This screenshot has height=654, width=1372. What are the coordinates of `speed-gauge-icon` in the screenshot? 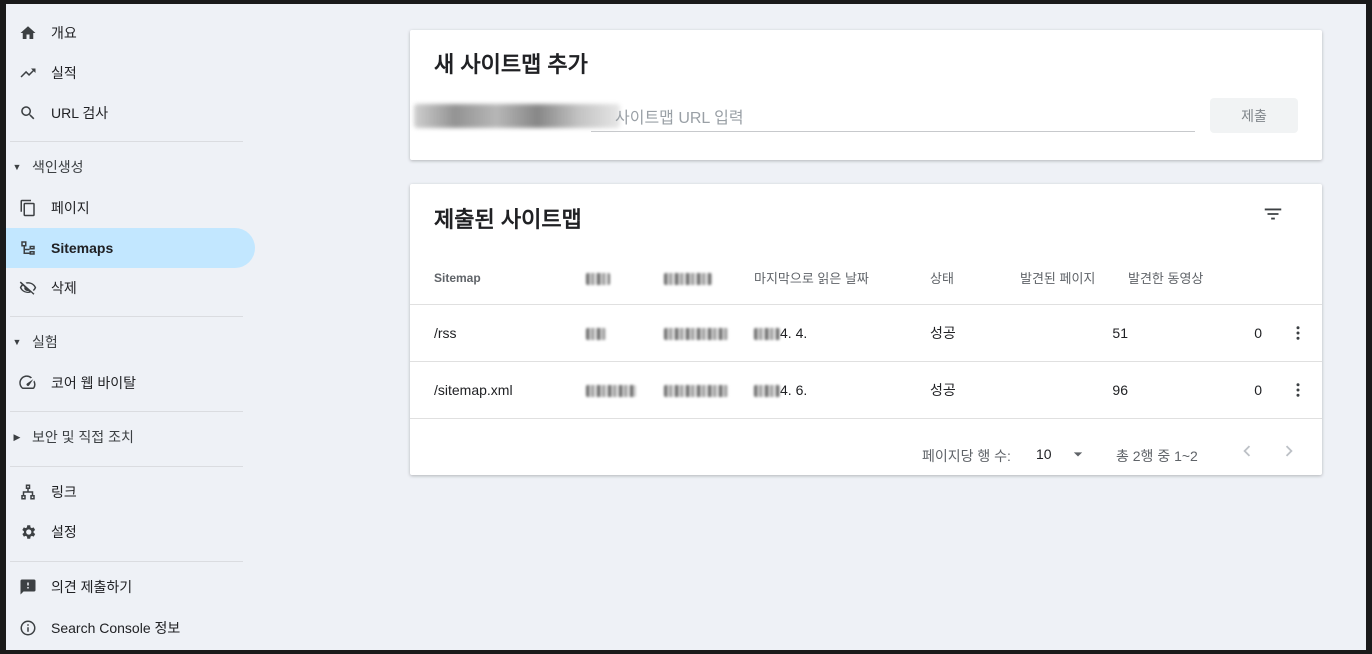 It's located at (28, 383).